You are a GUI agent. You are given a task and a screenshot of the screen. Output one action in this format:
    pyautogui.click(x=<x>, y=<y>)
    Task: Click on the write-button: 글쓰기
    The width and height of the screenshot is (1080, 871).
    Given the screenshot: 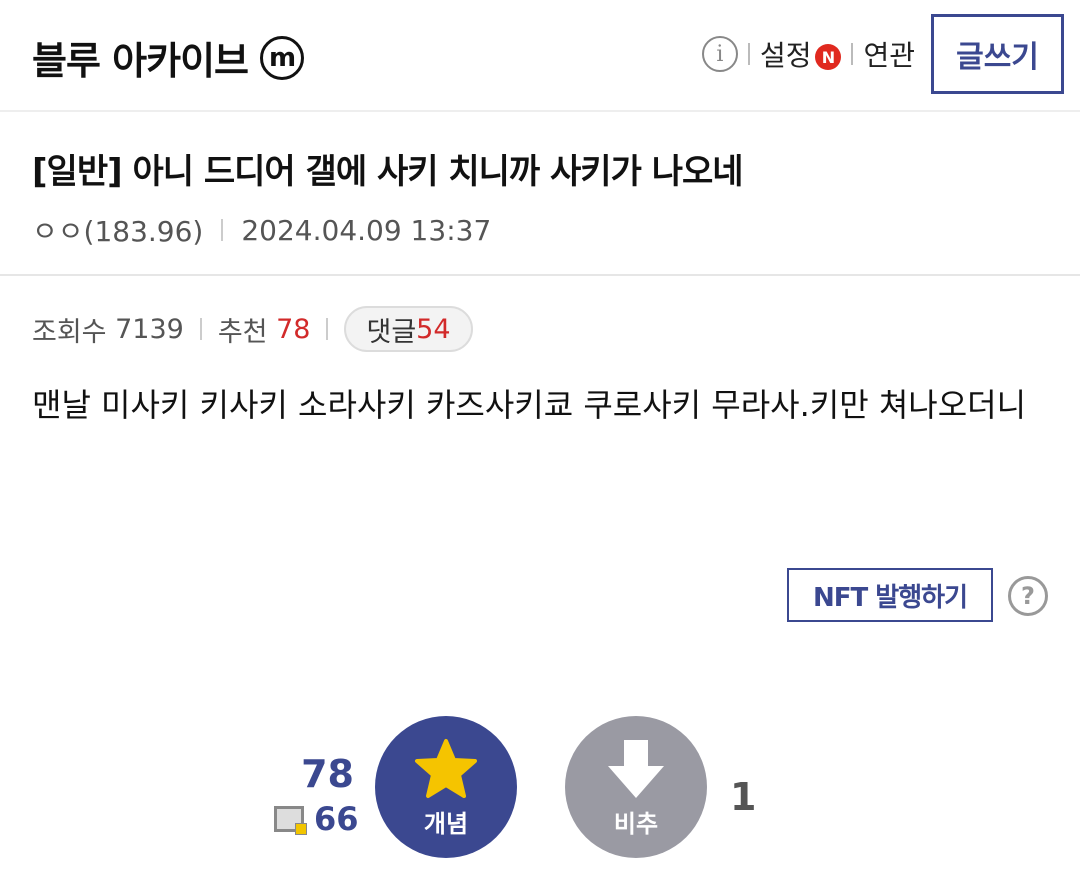 What is the action you would take?
    pyautogui.click(x=997, y=54)
    